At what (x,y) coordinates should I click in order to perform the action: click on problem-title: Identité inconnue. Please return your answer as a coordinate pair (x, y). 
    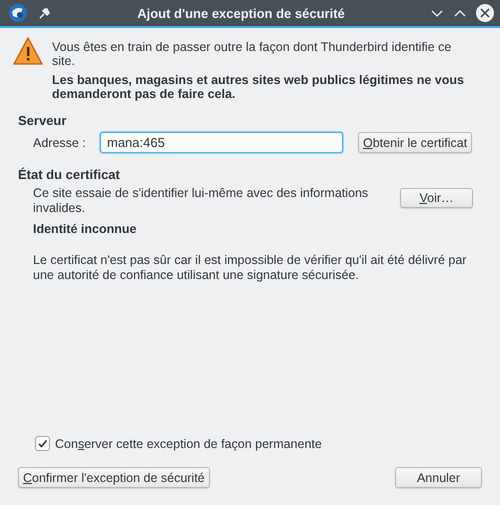
    Looking at the image, I should click on (85, 229).